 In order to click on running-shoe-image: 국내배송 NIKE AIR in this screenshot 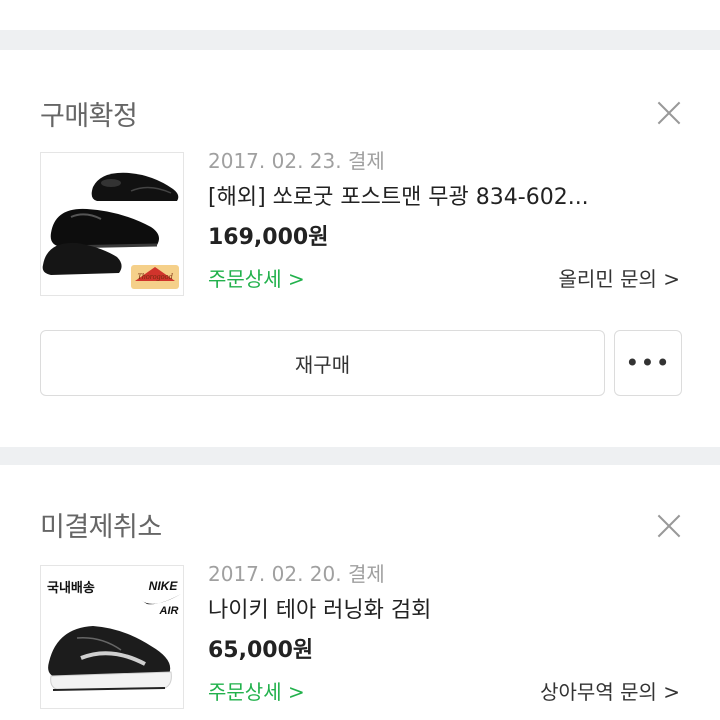, I will do `click(112, 637)`.